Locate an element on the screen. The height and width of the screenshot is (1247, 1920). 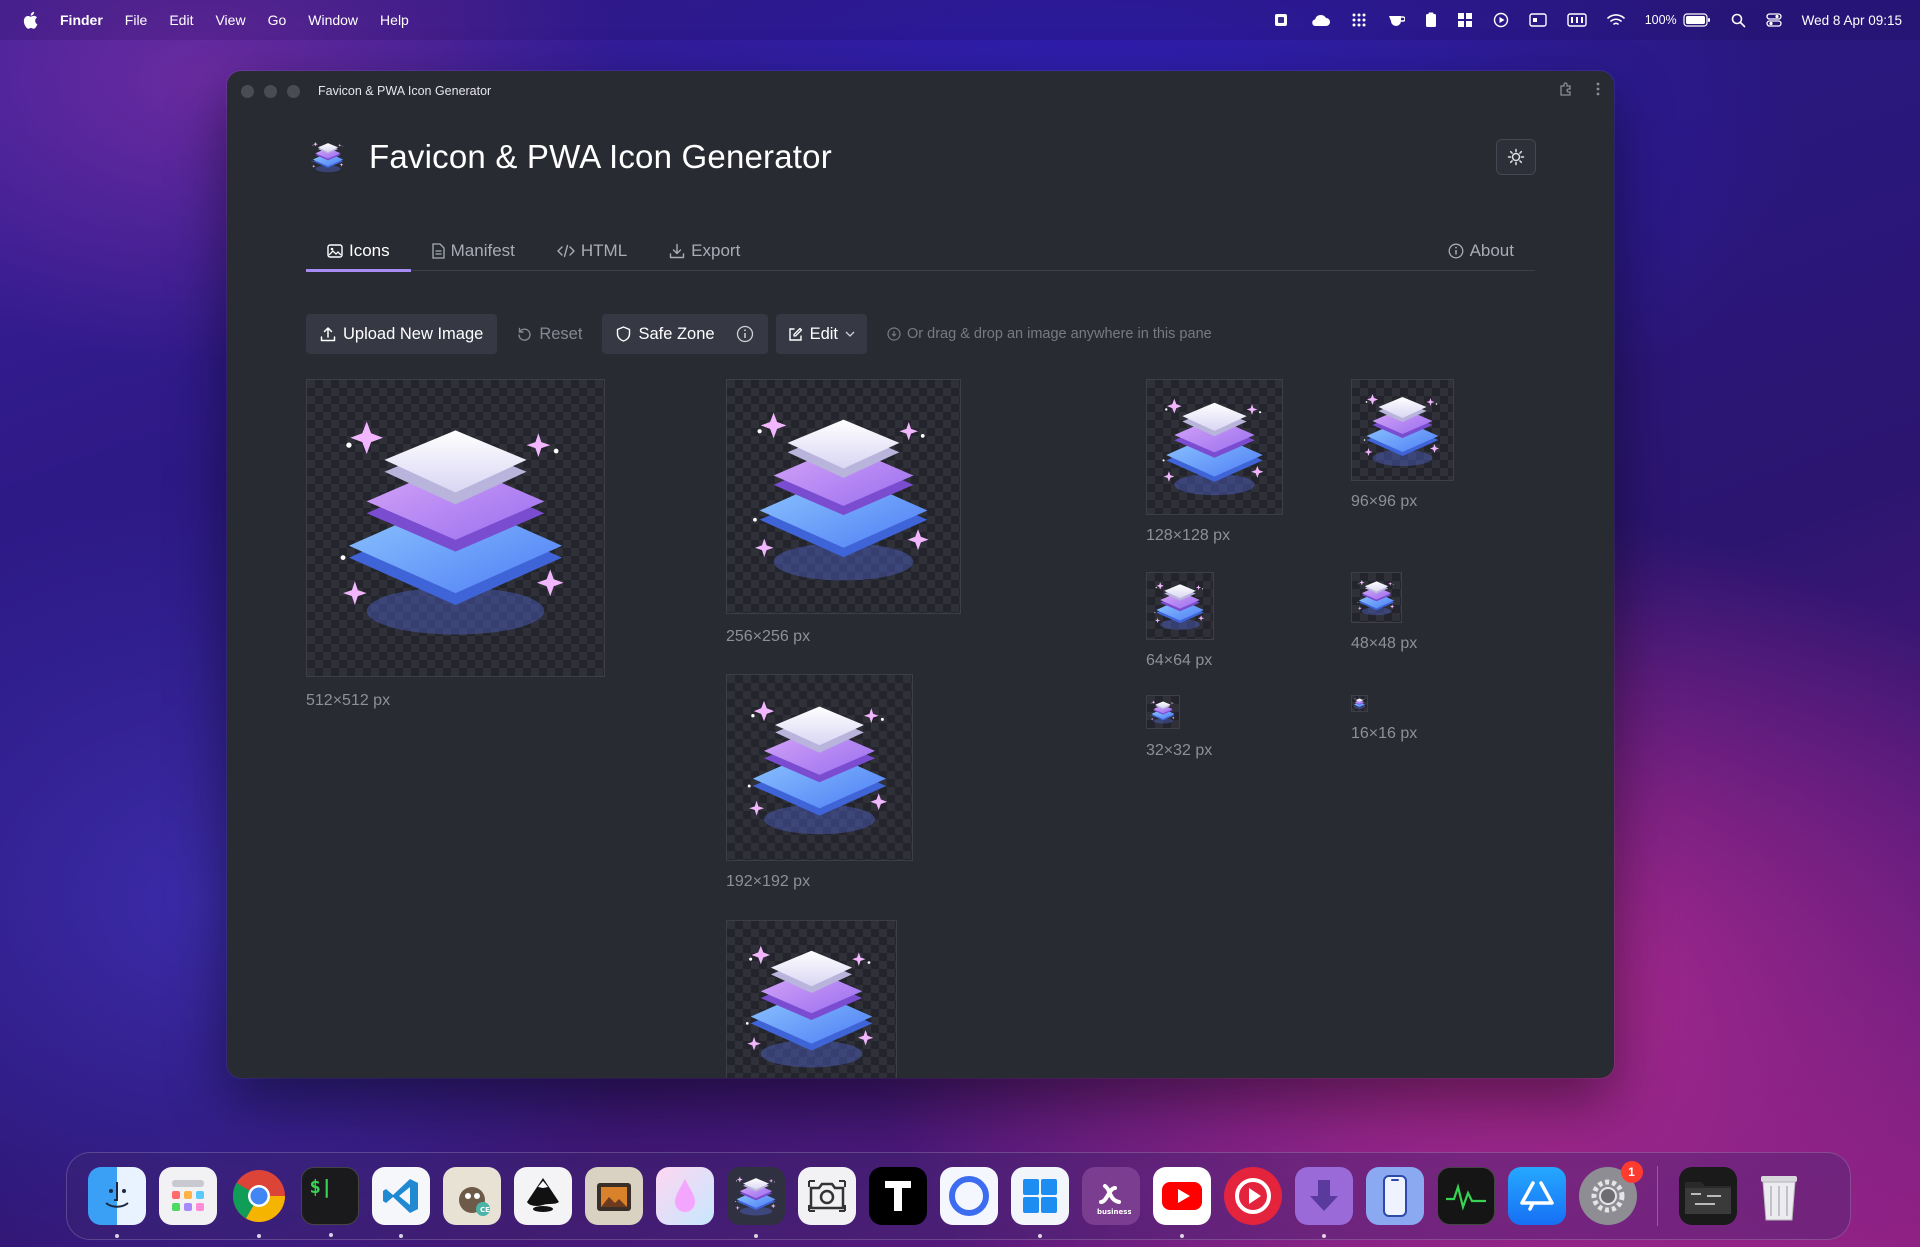
safe-zone-button: Safe Zone is located at coordinates (685, 334).